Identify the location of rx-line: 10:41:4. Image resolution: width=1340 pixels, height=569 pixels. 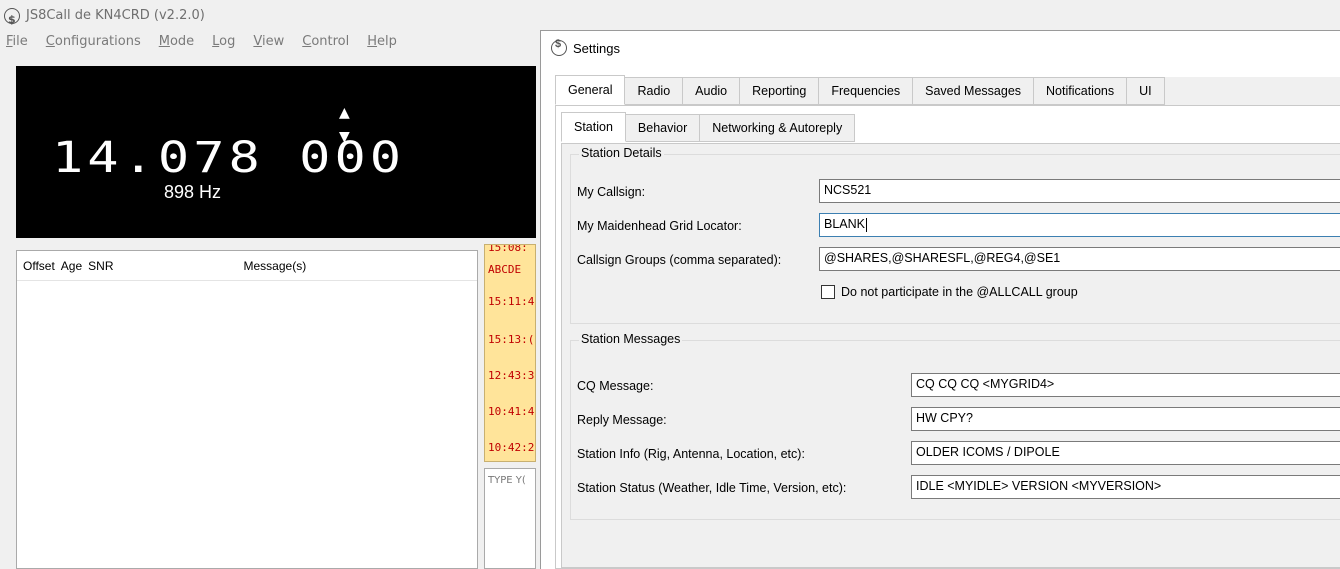
(511, 411).